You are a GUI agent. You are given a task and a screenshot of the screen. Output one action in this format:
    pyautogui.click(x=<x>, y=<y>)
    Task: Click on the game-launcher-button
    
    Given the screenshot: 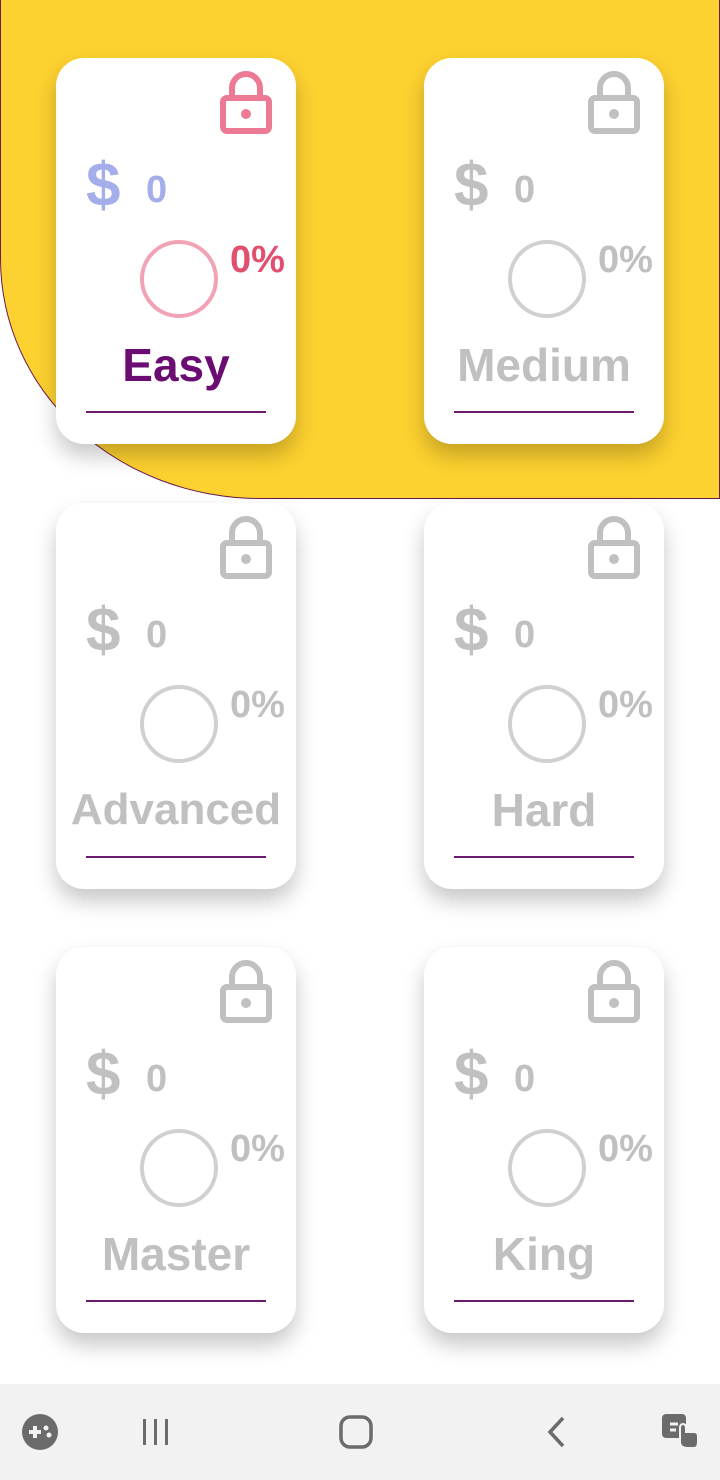 What is the action you would take?
    pyautogui.click(x=40, y=1432)
    